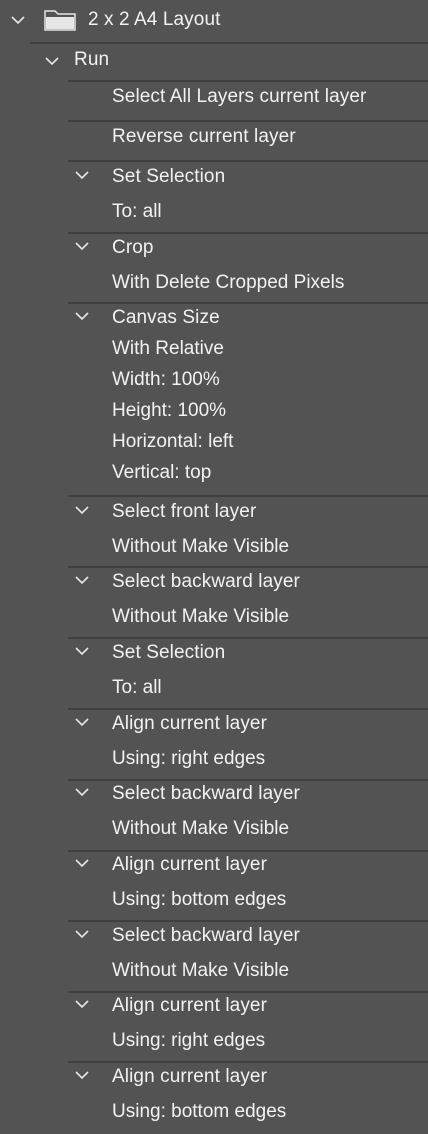 The image size is (428, 1134). I want to click on action-set-row: 2 x 2 A4 Layout, so click(214, 21).